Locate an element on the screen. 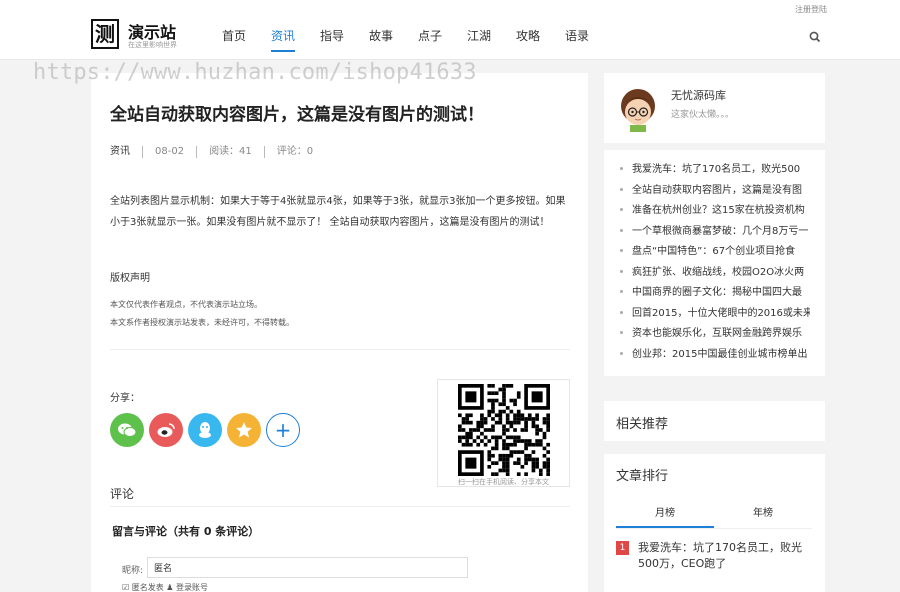 This screenshot has width=900, height=592. article-meta: 资讯 08-02 阅读：41 评论：0 is located at coordinates (217, 152).